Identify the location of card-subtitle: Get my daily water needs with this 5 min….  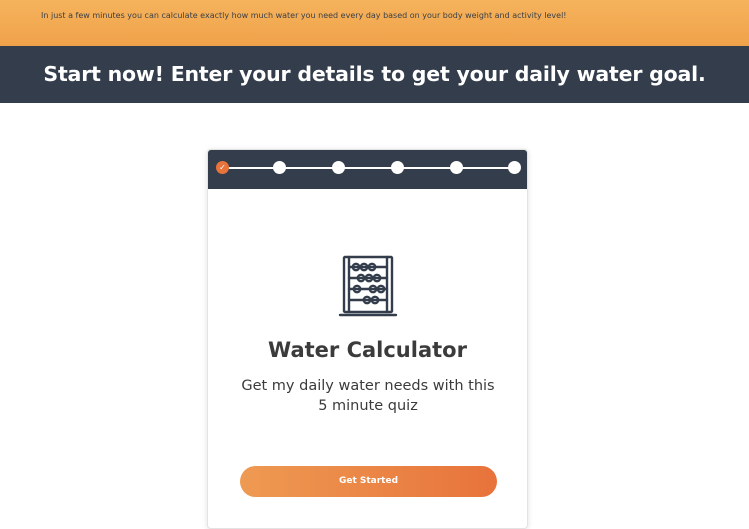
(368, 396).